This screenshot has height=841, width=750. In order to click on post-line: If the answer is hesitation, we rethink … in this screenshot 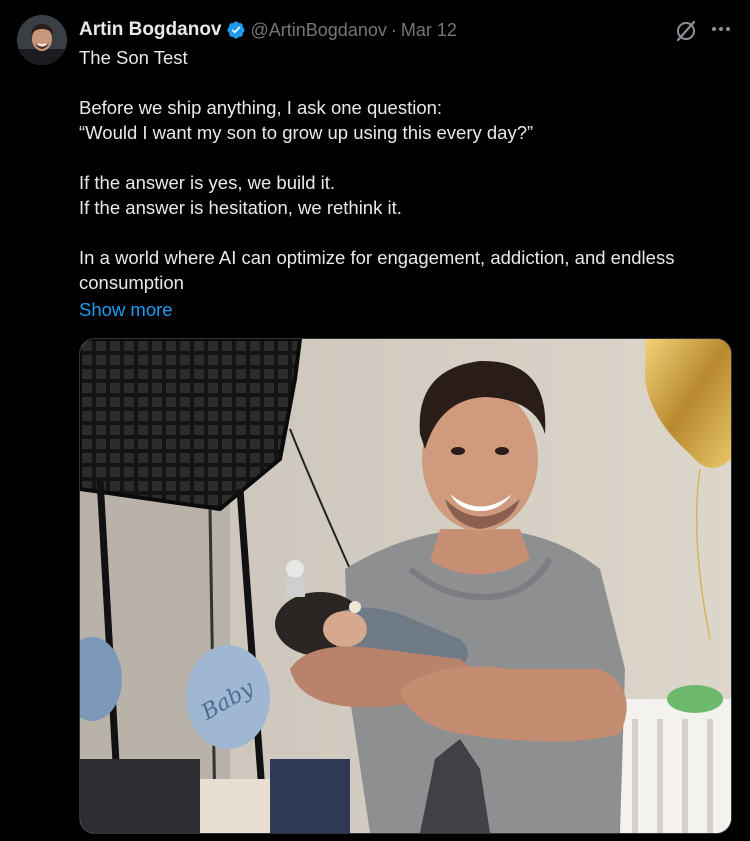, I will do `click(240, 207)`.